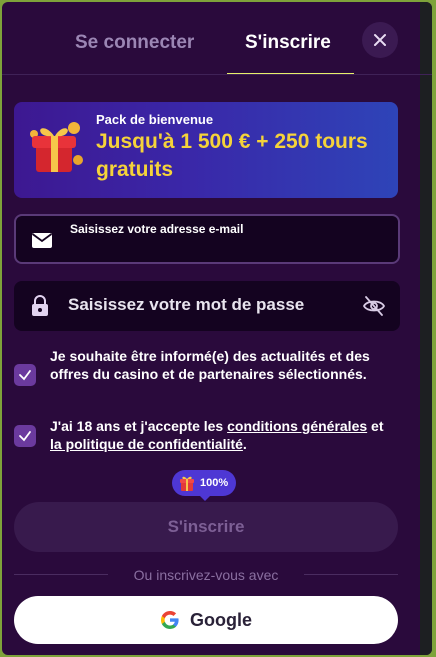  Describe the element at coordinates (139, 426) in the screenshot. I see `terms-prefix: J'ai 18 ans et j'accepte les` at that location.